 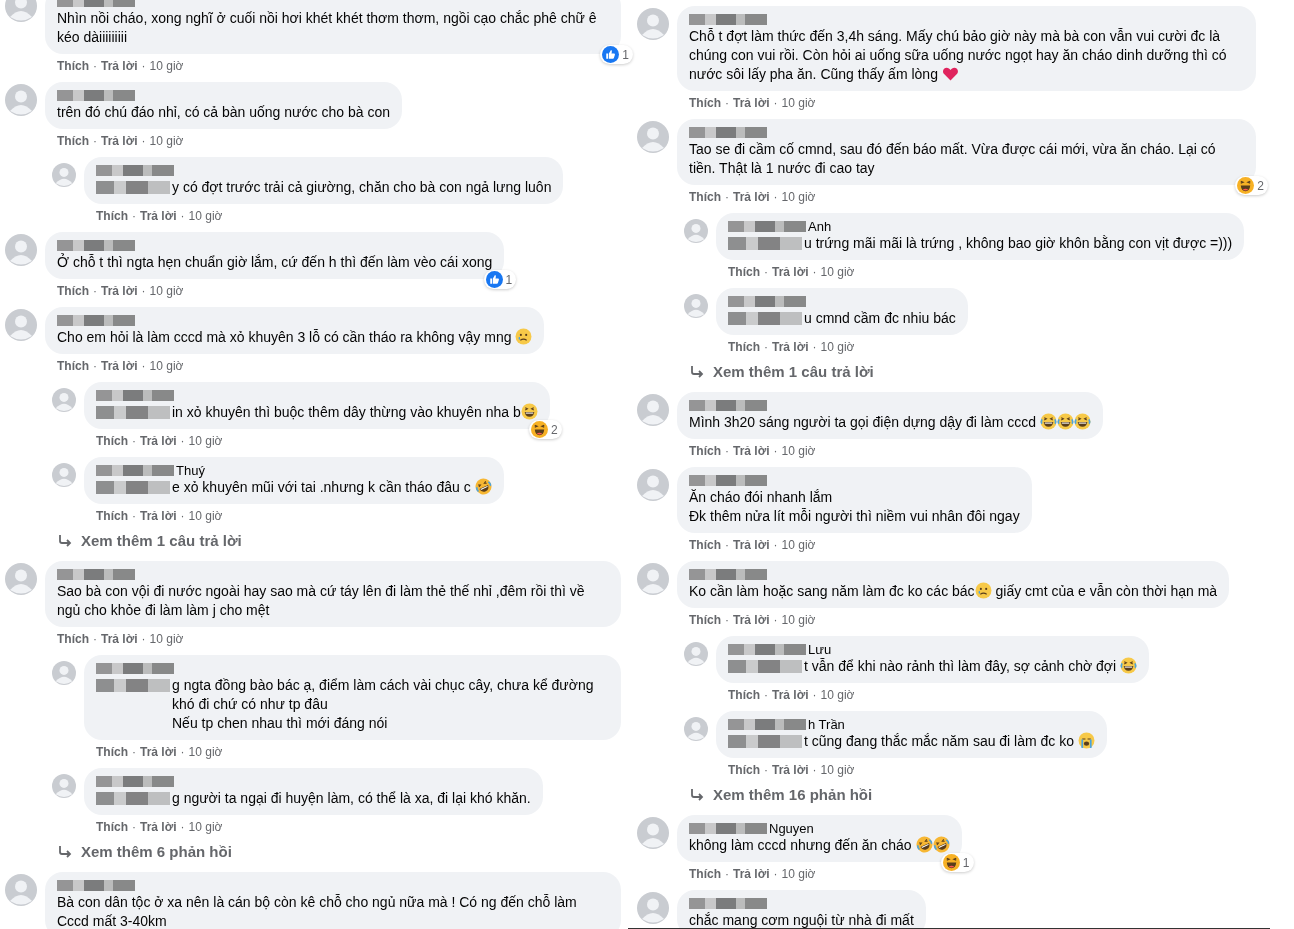 What do you see at coordinates (322, 487) in the screenshot?
I see `comment-text: e xỏ khuyên mũi với tai .nhưng k cần tháo đâu c` at bounding box center [322, 487].